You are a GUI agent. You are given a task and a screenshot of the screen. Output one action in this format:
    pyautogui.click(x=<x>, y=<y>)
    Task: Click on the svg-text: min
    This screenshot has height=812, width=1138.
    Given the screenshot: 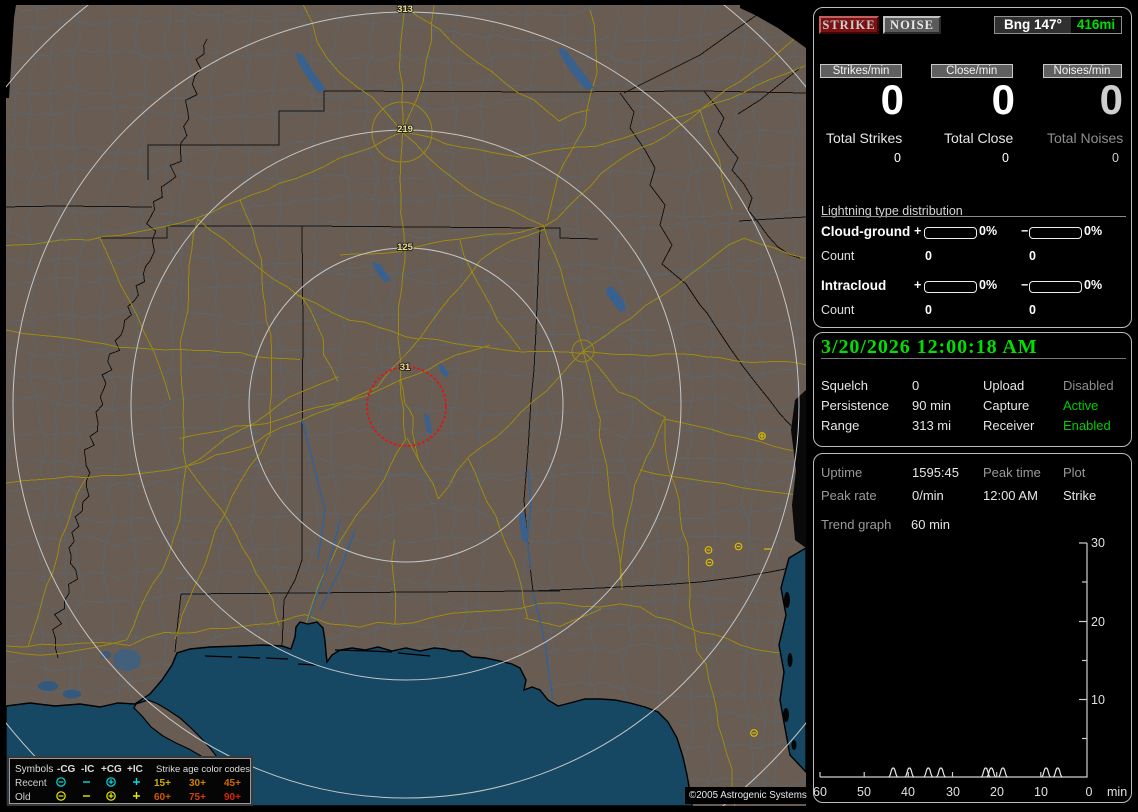 What is the action you would take?
    pyautogui.click(x=1117, y=792)
    